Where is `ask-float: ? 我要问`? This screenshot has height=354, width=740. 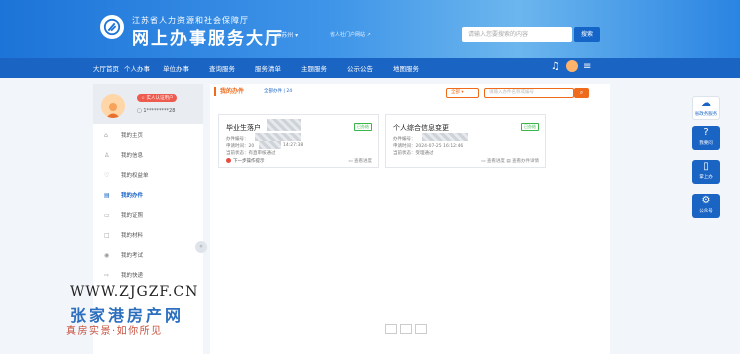
ask-float: ? 我要问 is located at coordinates (706, 138).